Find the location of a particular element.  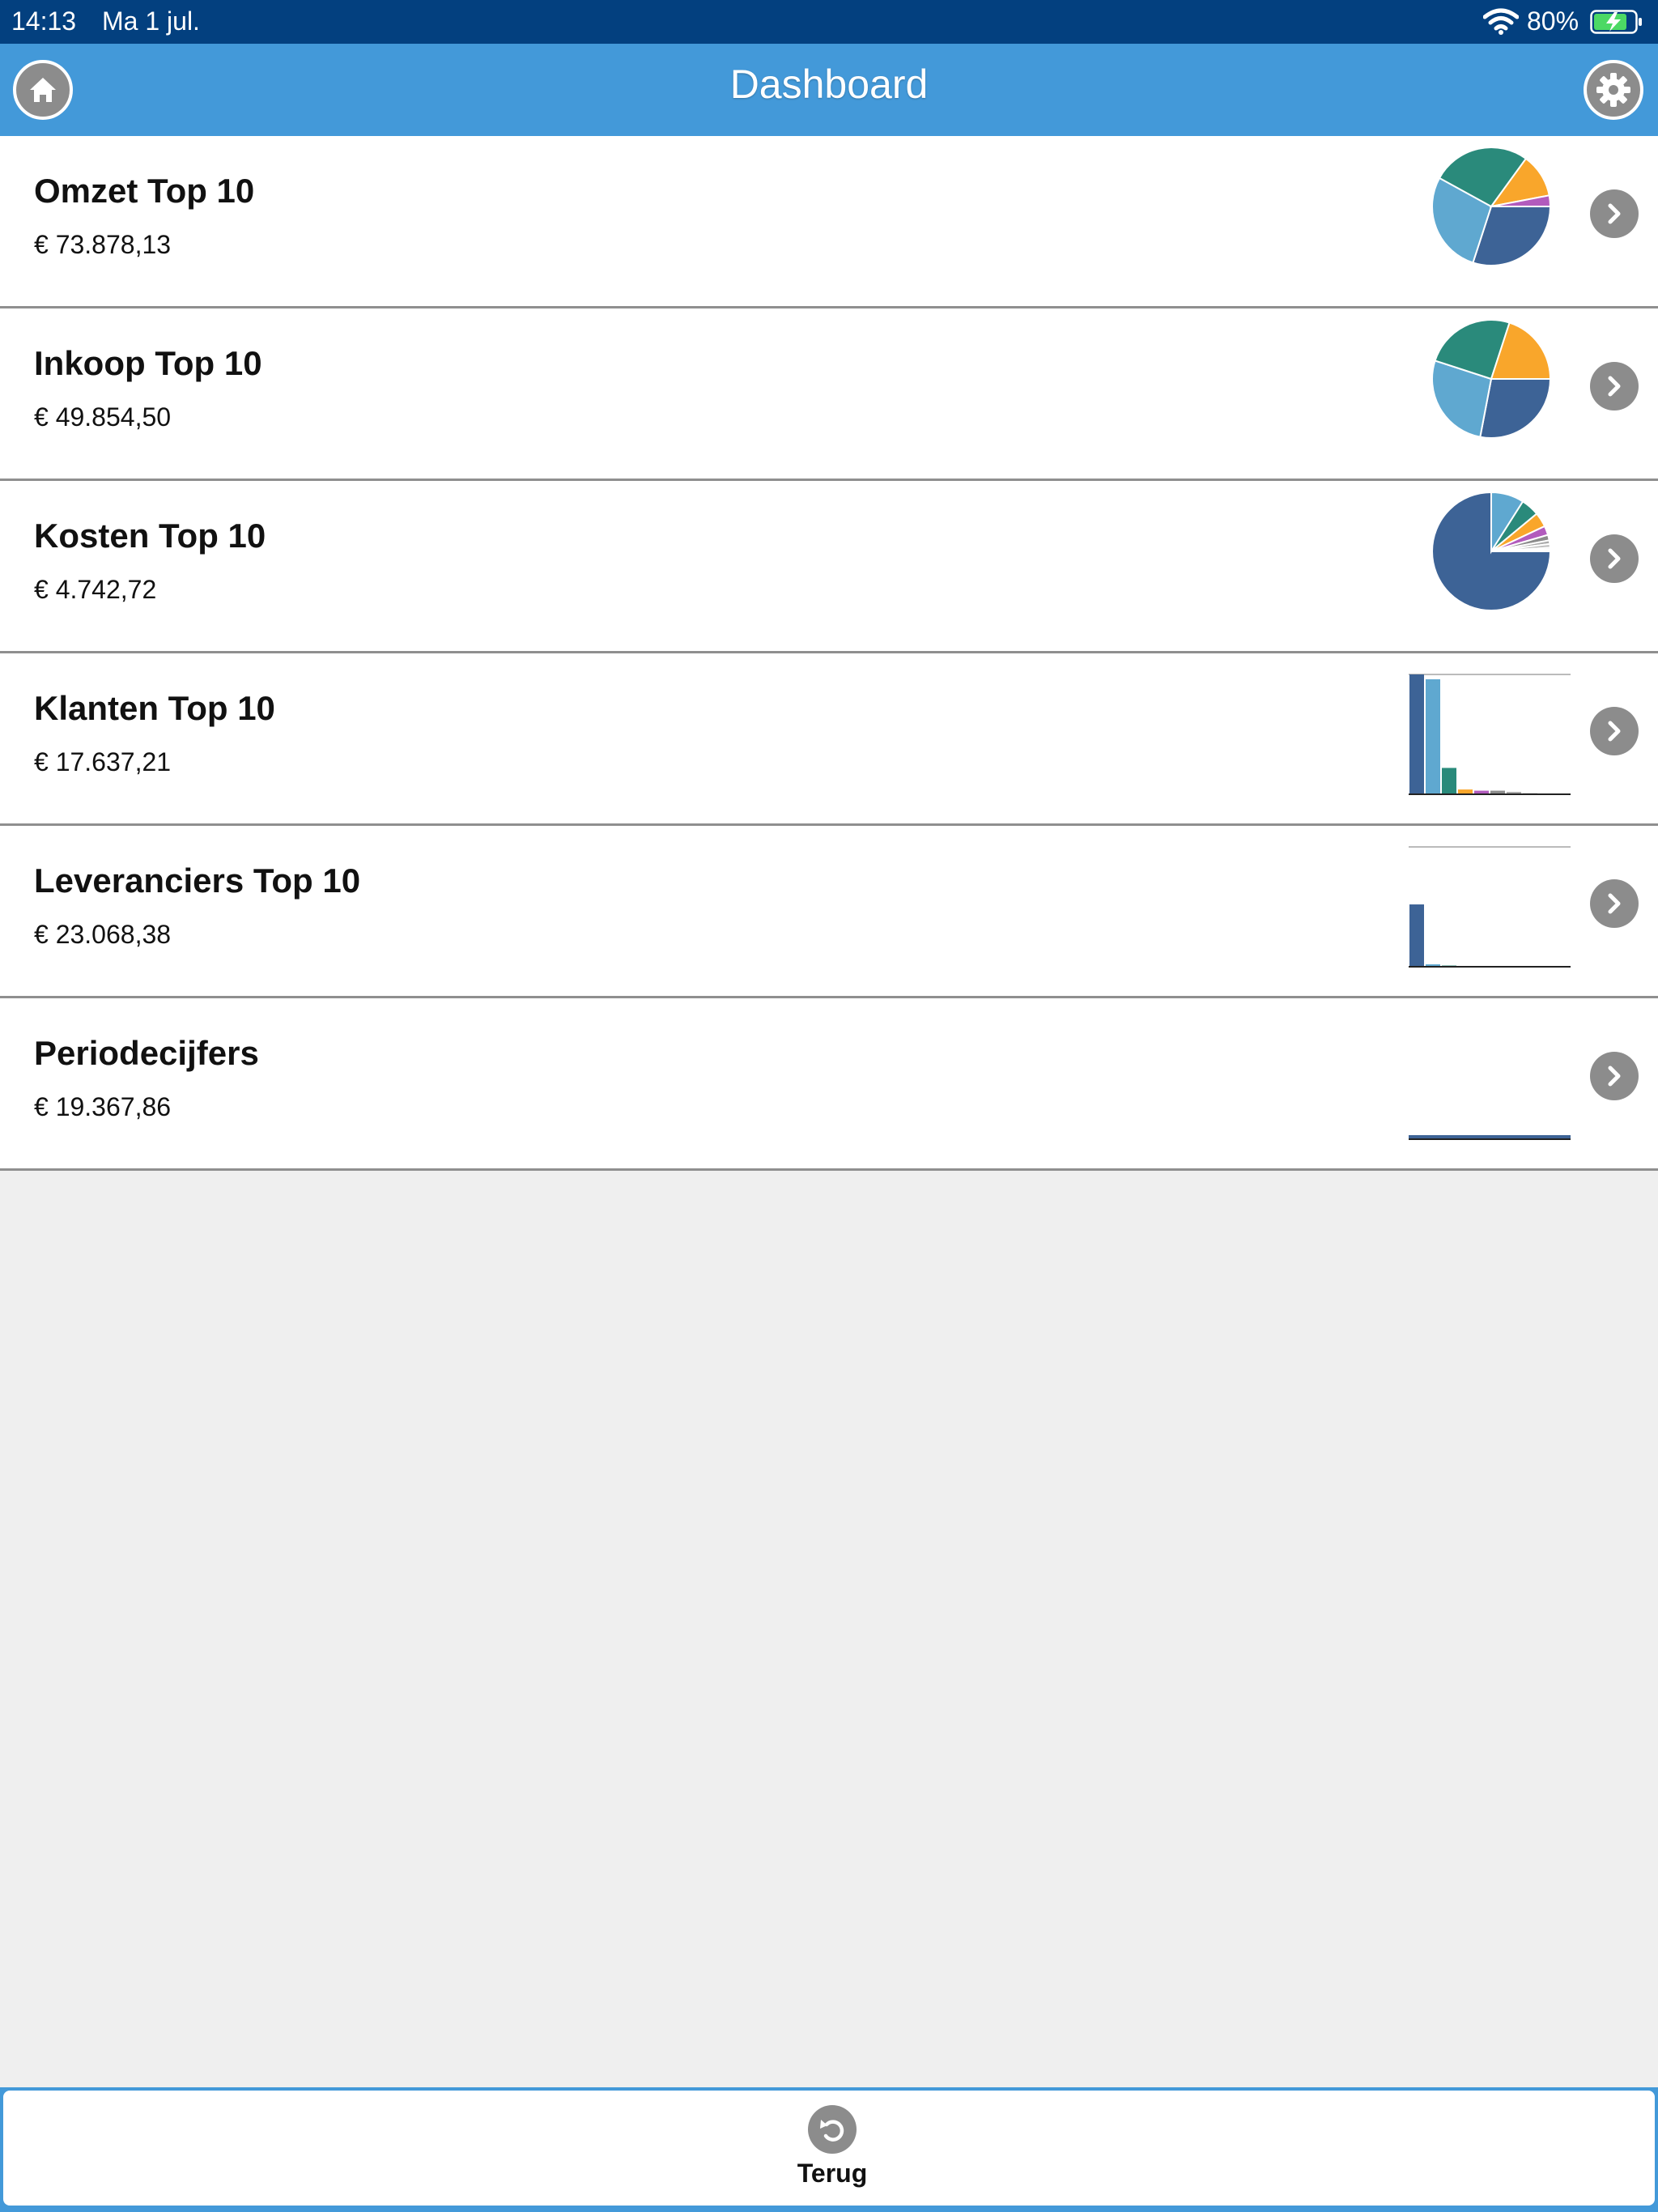

dashboard-row-kosten: Kosten Top 10 € 4.742,72 is located at coordinates (829, 567).